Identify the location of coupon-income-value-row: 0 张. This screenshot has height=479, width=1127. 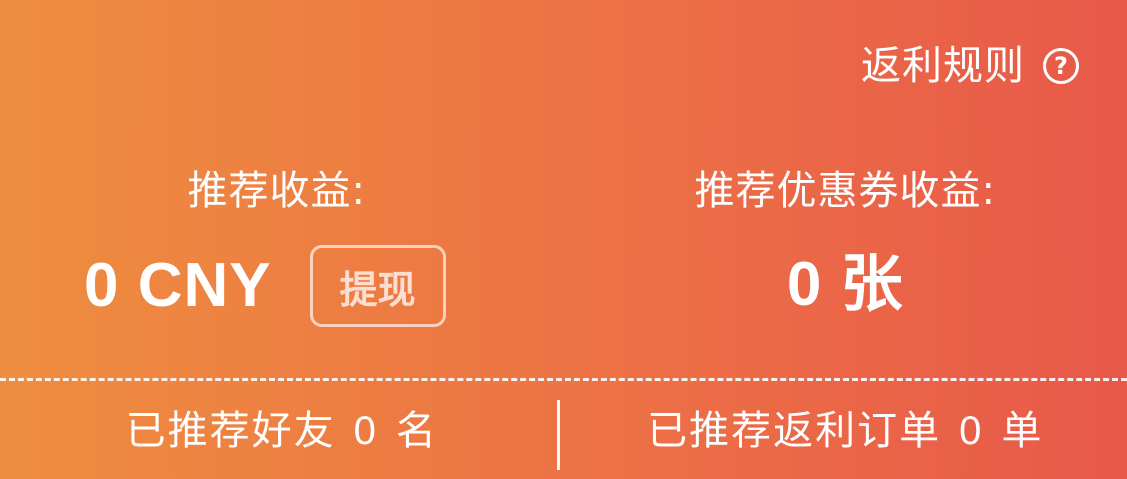
(845, 285).